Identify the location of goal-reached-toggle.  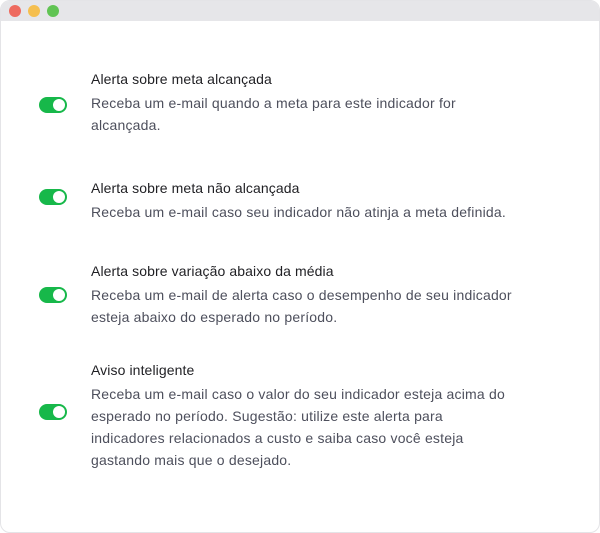
(53, 105).